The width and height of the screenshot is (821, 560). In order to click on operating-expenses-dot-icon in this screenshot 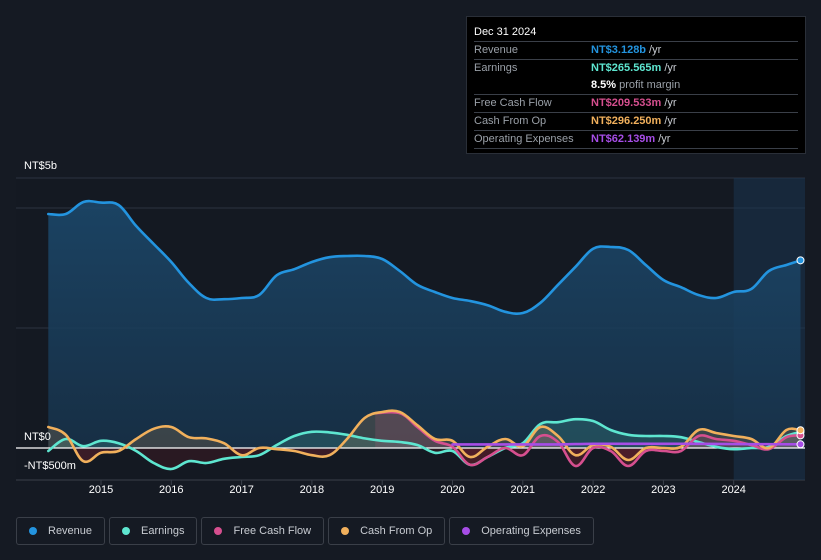, I will do `click(466, 531)`.